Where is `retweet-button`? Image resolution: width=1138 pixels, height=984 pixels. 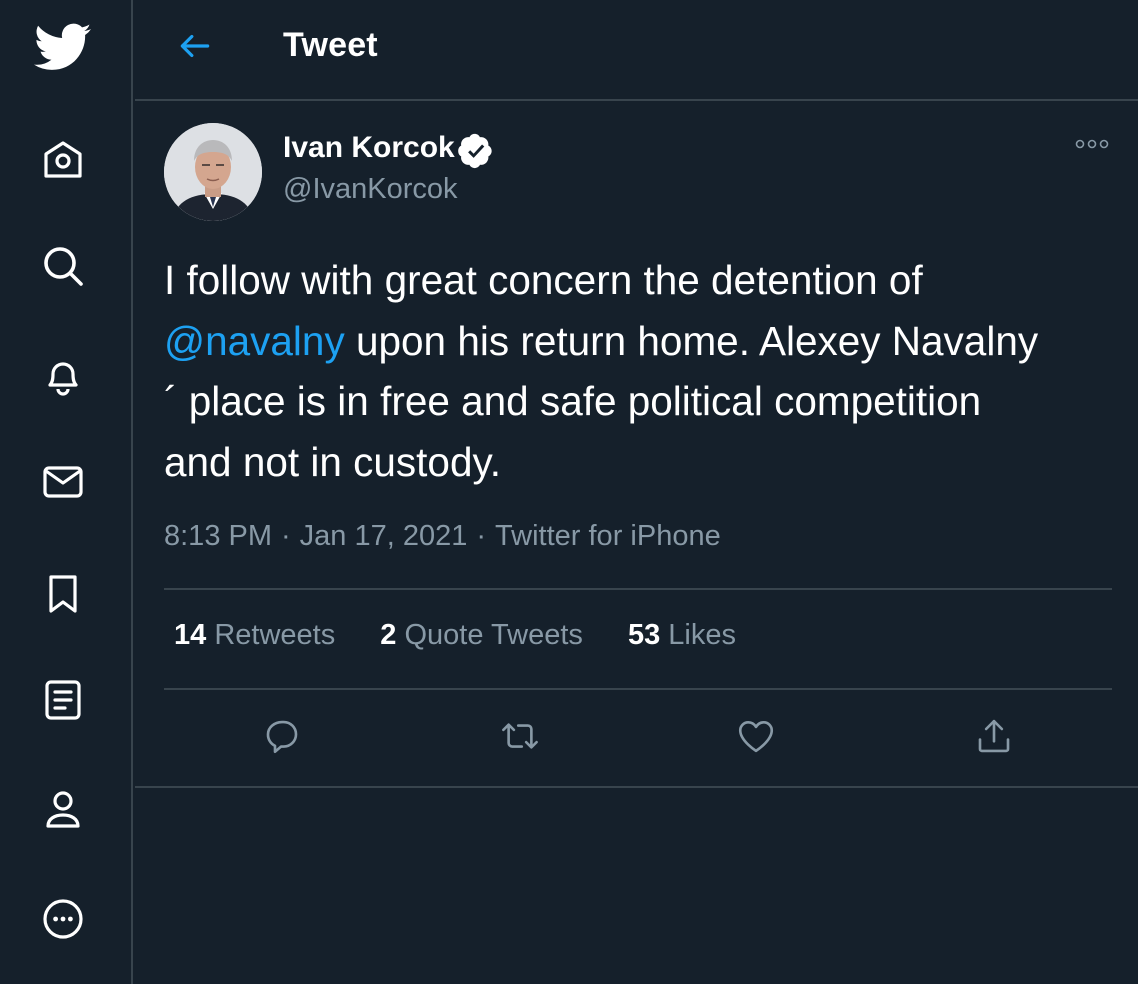
retweet-button is located at coordinates (520, 738).